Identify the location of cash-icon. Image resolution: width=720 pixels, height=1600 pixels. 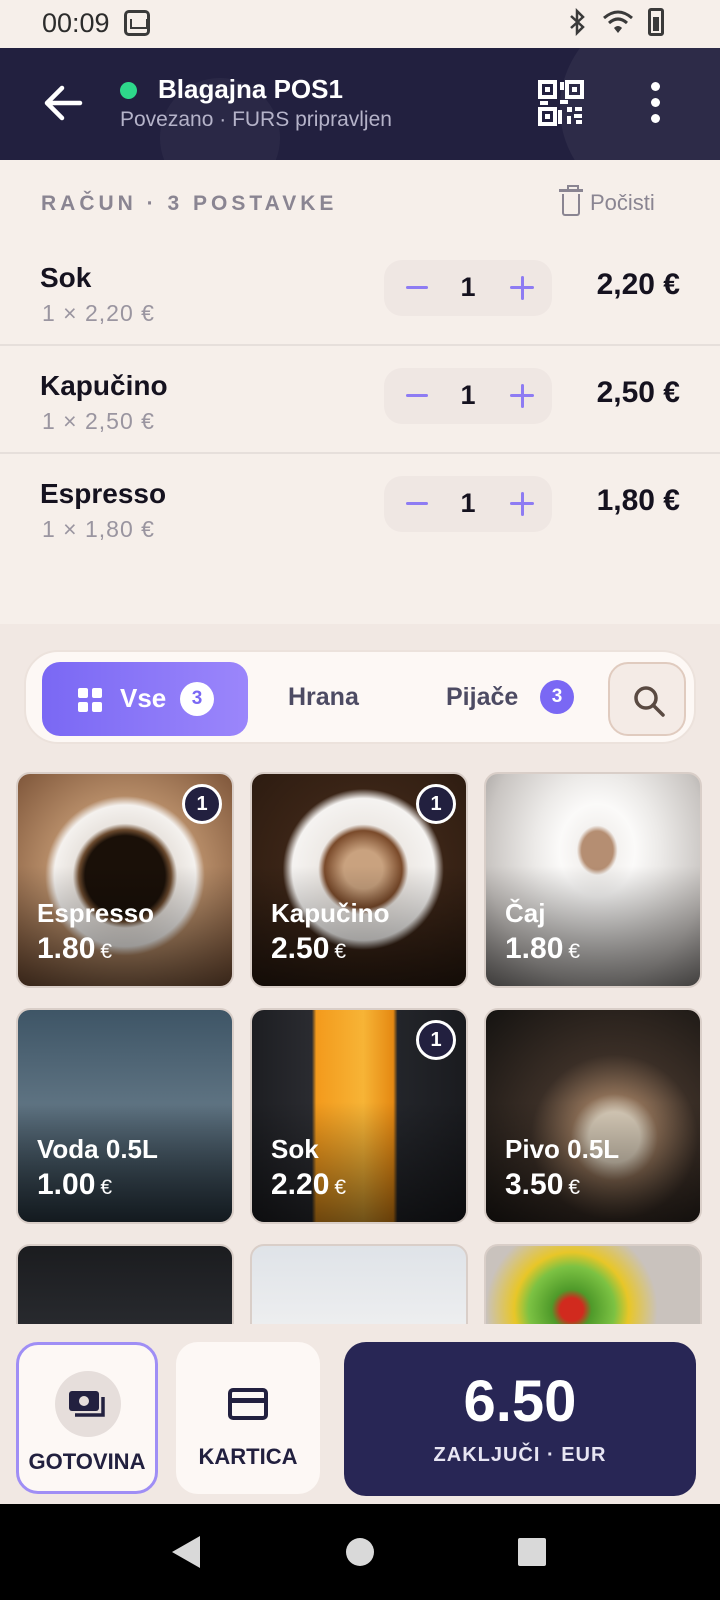
(87, 1404).